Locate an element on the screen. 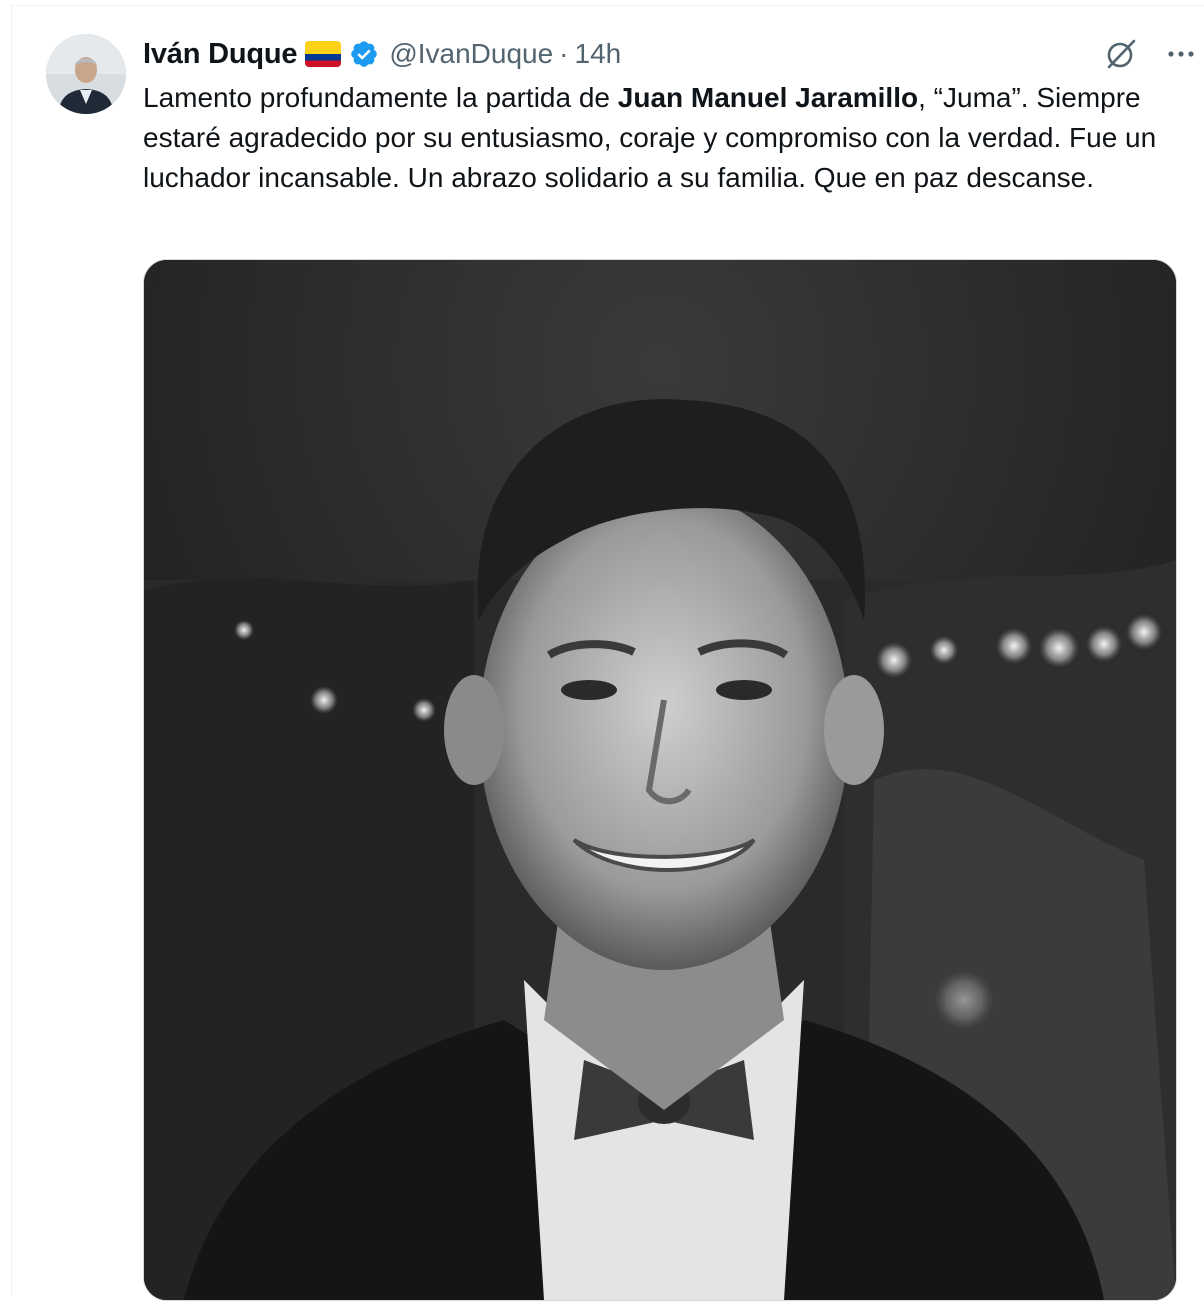 This screenshot has width=1204, height=1301. tweet-mention-name: Juan Manuel Jaramillo is located at coordinates (768, 97).